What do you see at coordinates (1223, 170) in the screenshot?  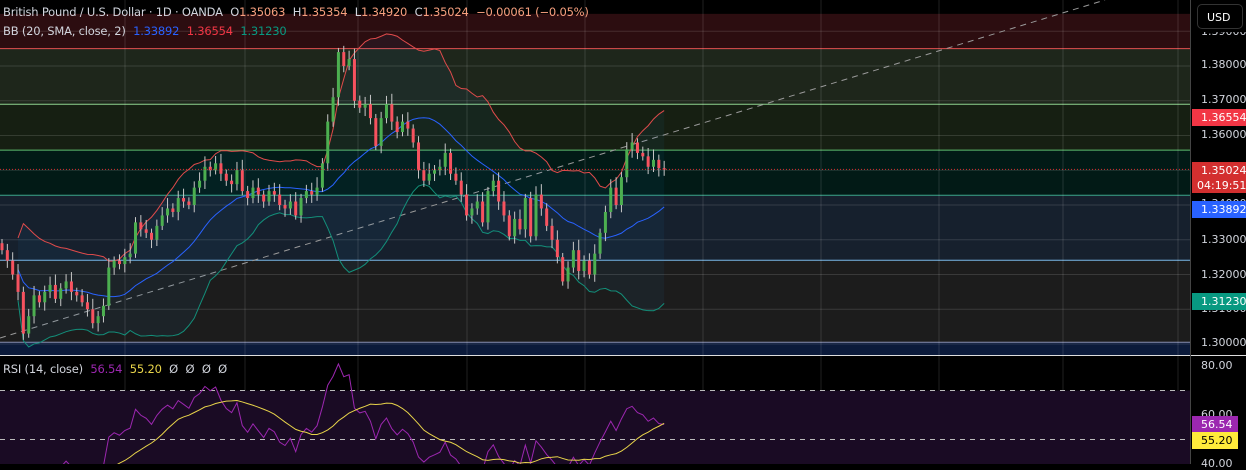 I see `last-price: 1.35024` at bounding box center [1223, 170].